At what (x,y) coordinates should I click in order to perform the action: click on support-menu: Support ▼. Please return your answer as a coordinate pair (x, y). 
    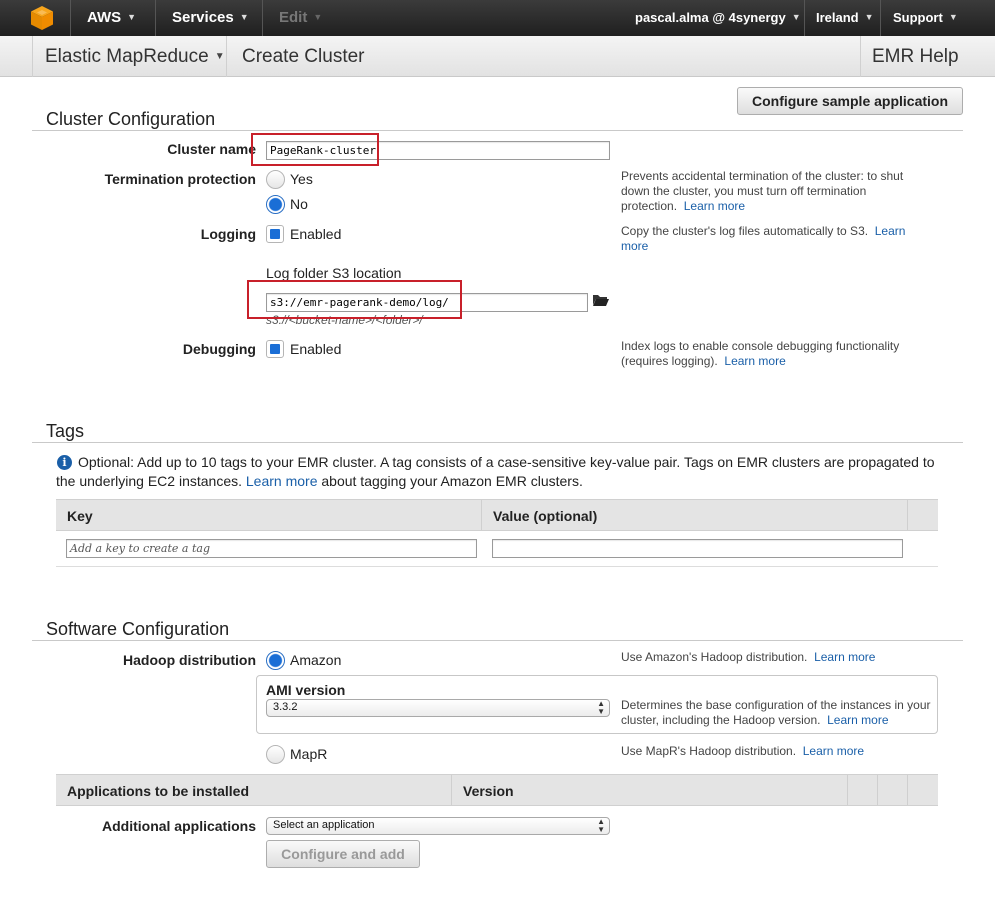
    Looking at the image, I should click on (925, 18).